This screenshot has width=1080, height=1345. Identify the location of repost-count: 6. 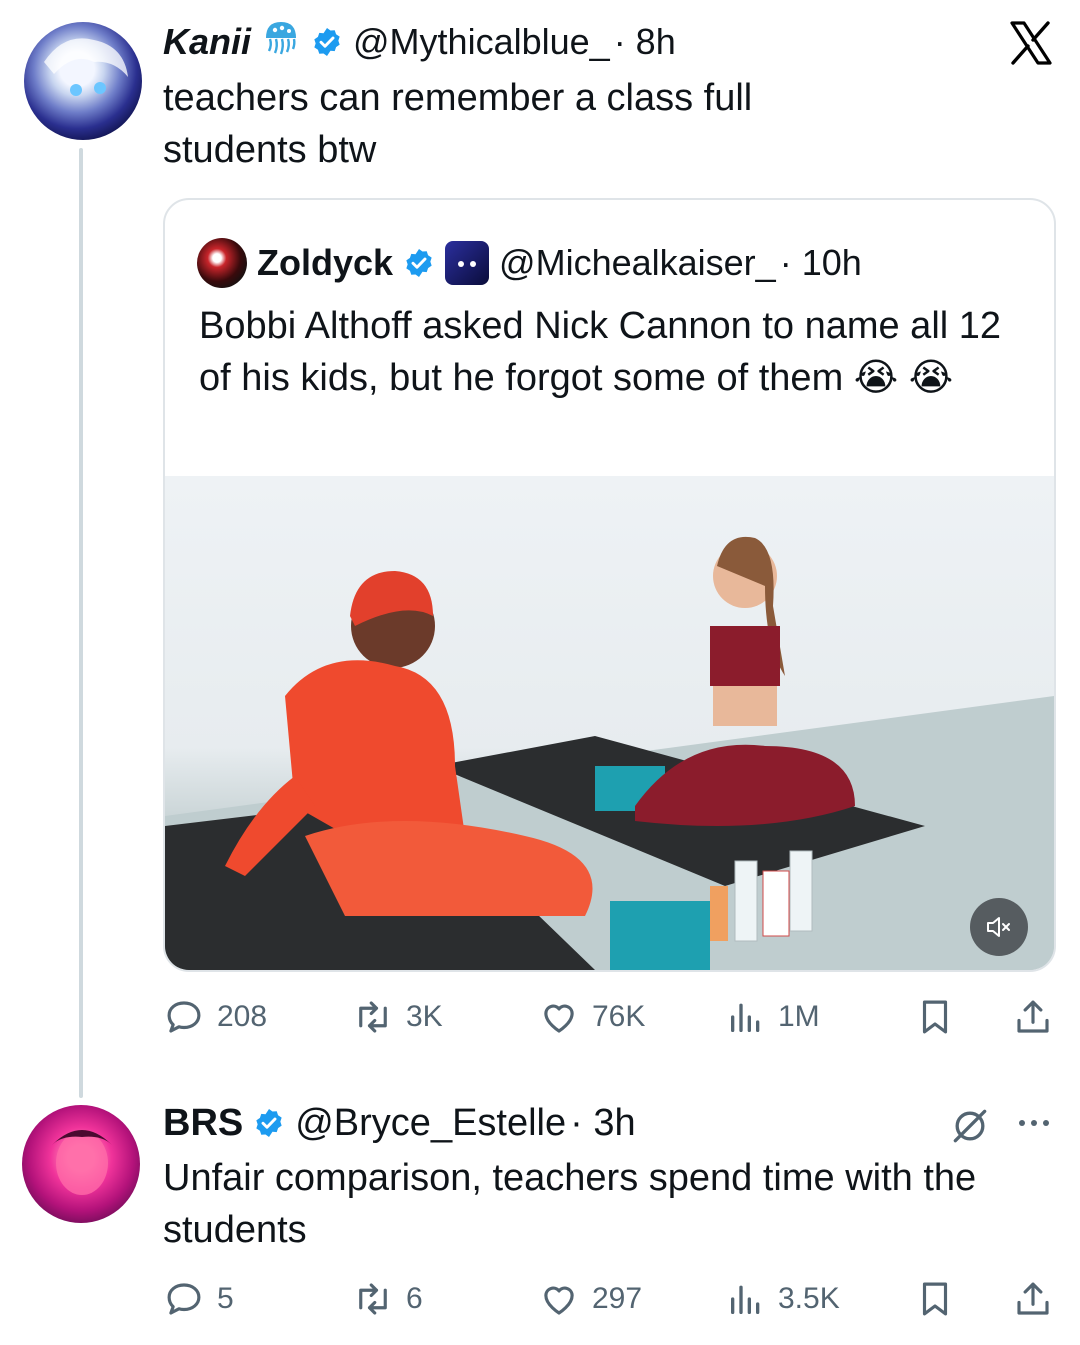
(414, 1298).